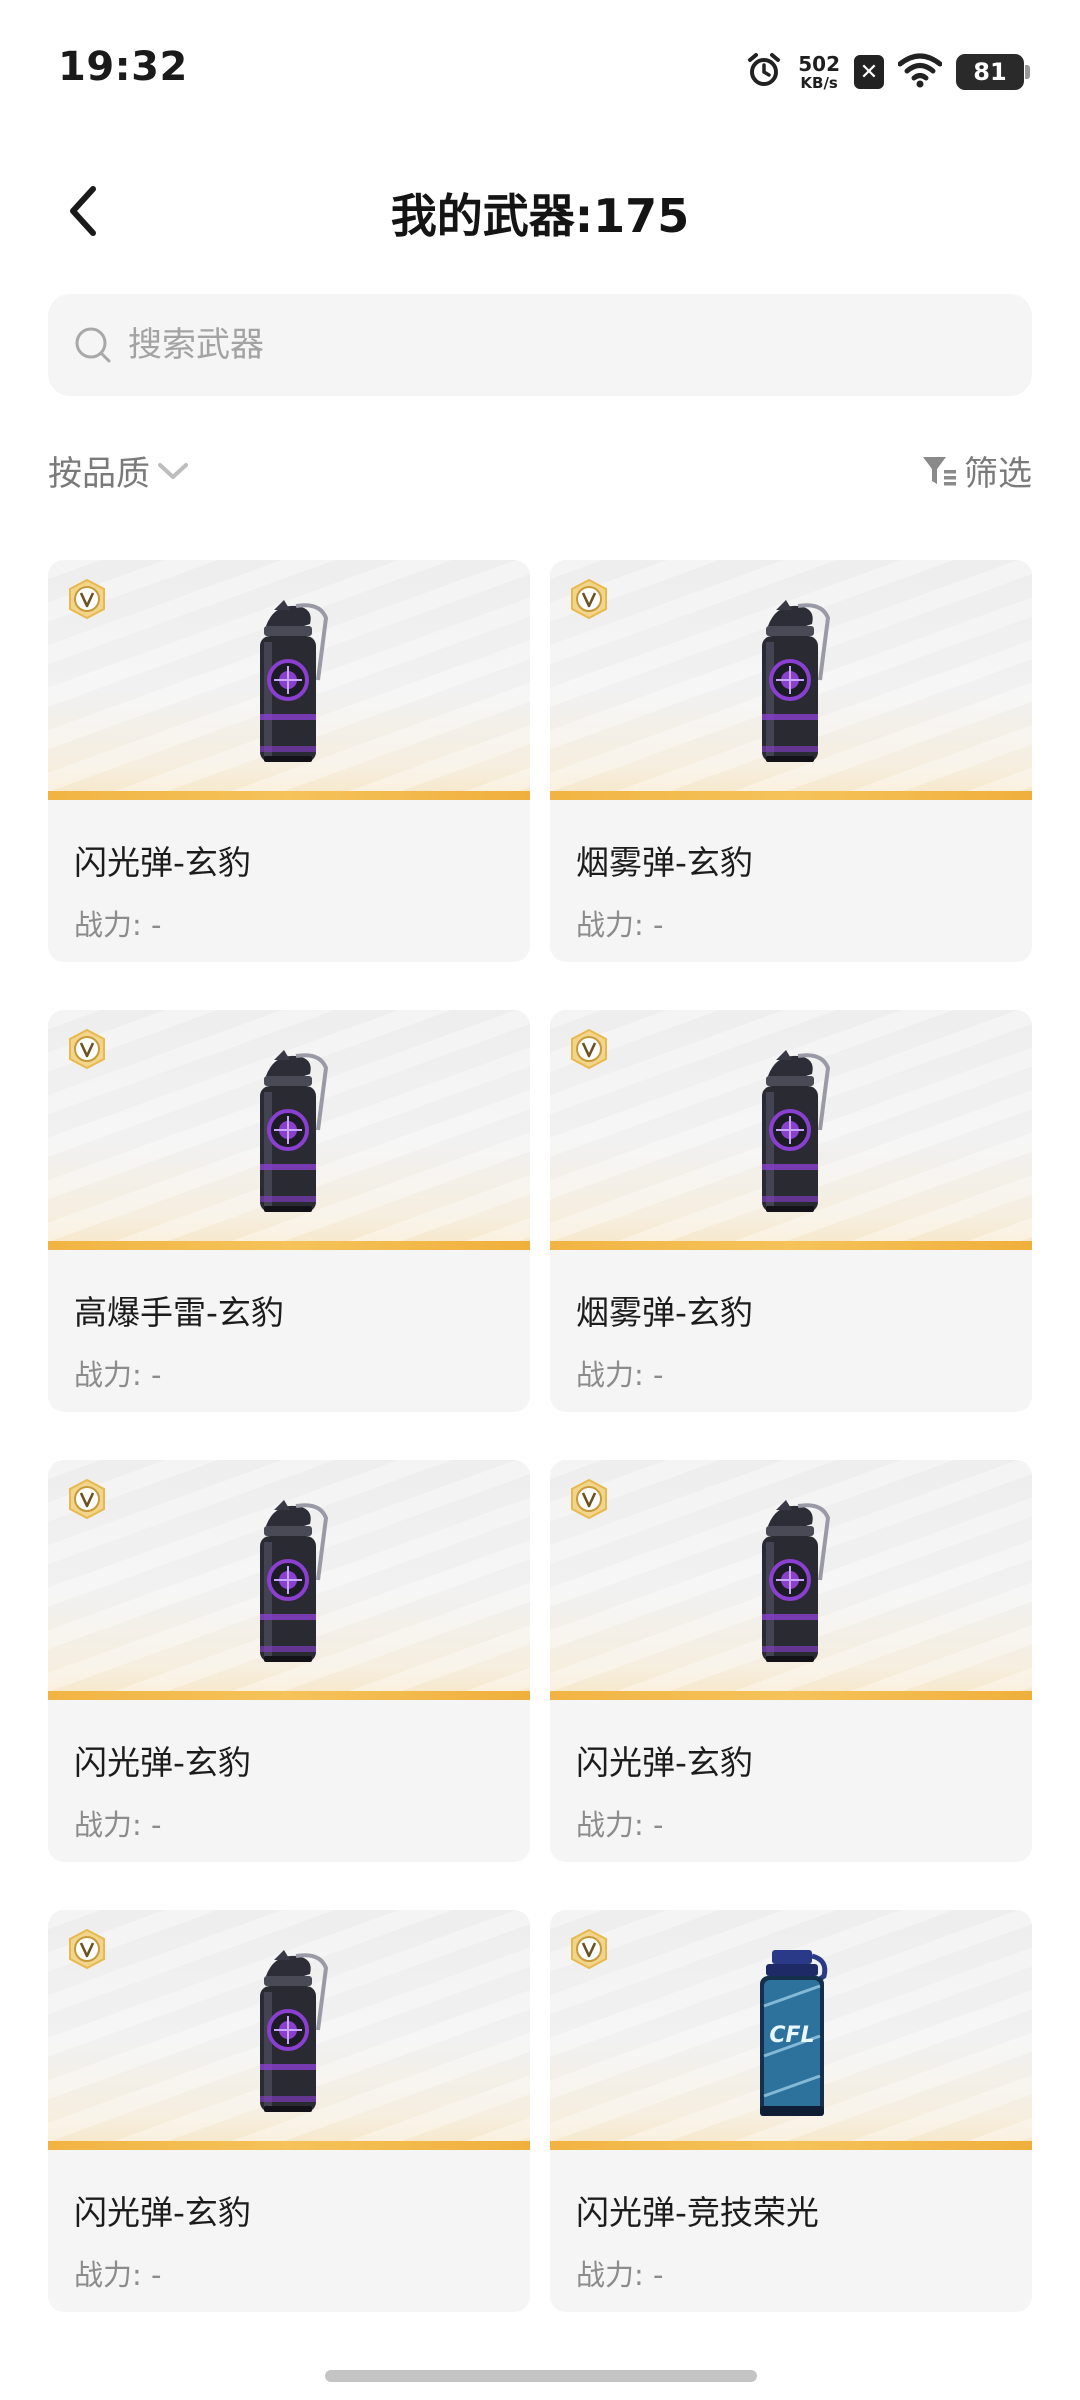 This screenshot has width=1080, height=2400. Describe the element at coordinates (99, 474) in the screenshot. I see `sort-label: 按品质` at that location.